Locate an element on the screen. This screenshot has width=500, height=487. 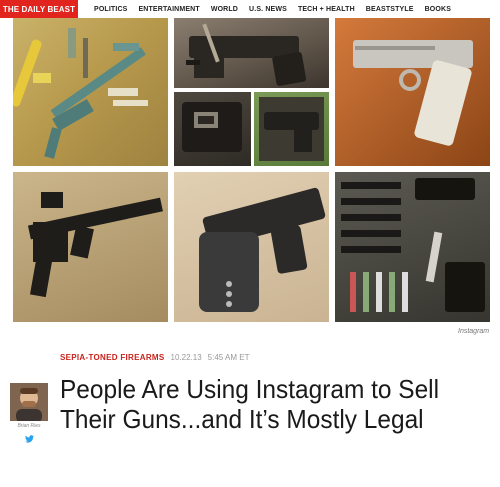
photo-pistol-closeup is located at coordinates (212, 129).